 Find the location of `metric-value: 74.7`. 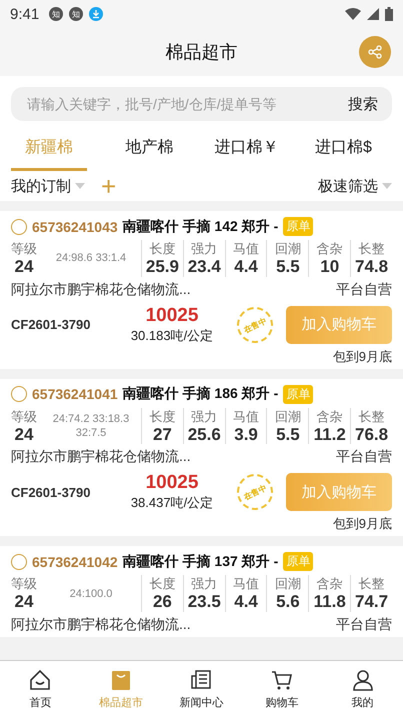

metric-value: 74.7 is located at coordinates (371, 602).